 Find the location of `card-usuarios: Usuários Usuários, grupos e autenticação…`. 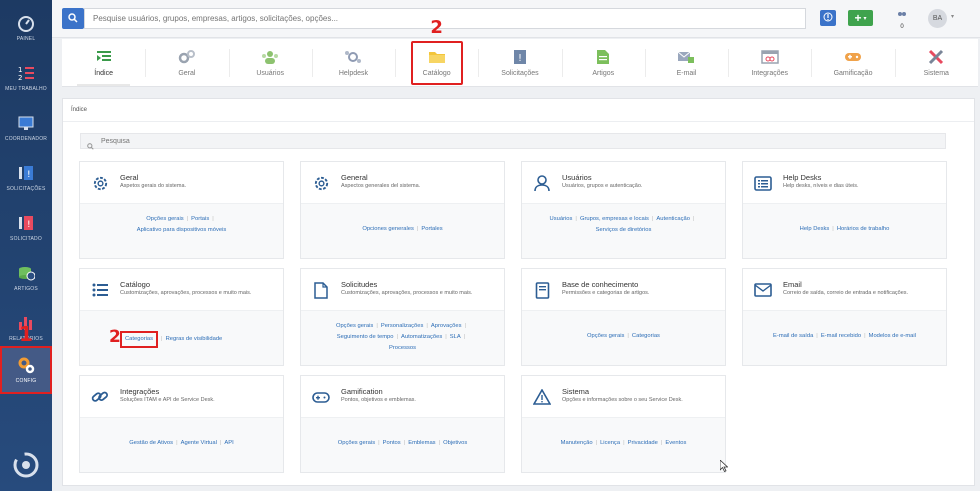

card-usuarios: Usuários Usuários, grupos e autenticação… is located at coordinates (623, 210).